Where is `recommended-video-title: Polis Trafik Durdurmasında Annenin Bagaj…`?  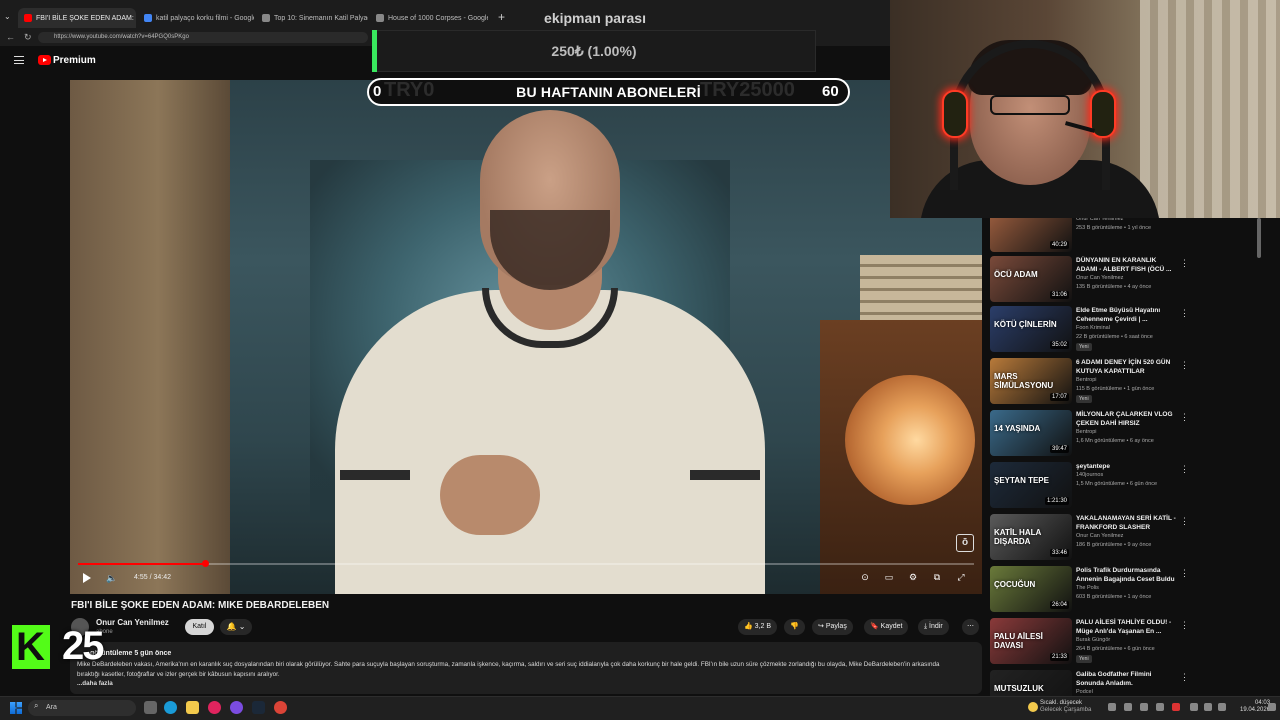 recommended-video-title: Polis Trafik Durdurmasında Annenin Bagaj… is located at coordinates (1126, 575).